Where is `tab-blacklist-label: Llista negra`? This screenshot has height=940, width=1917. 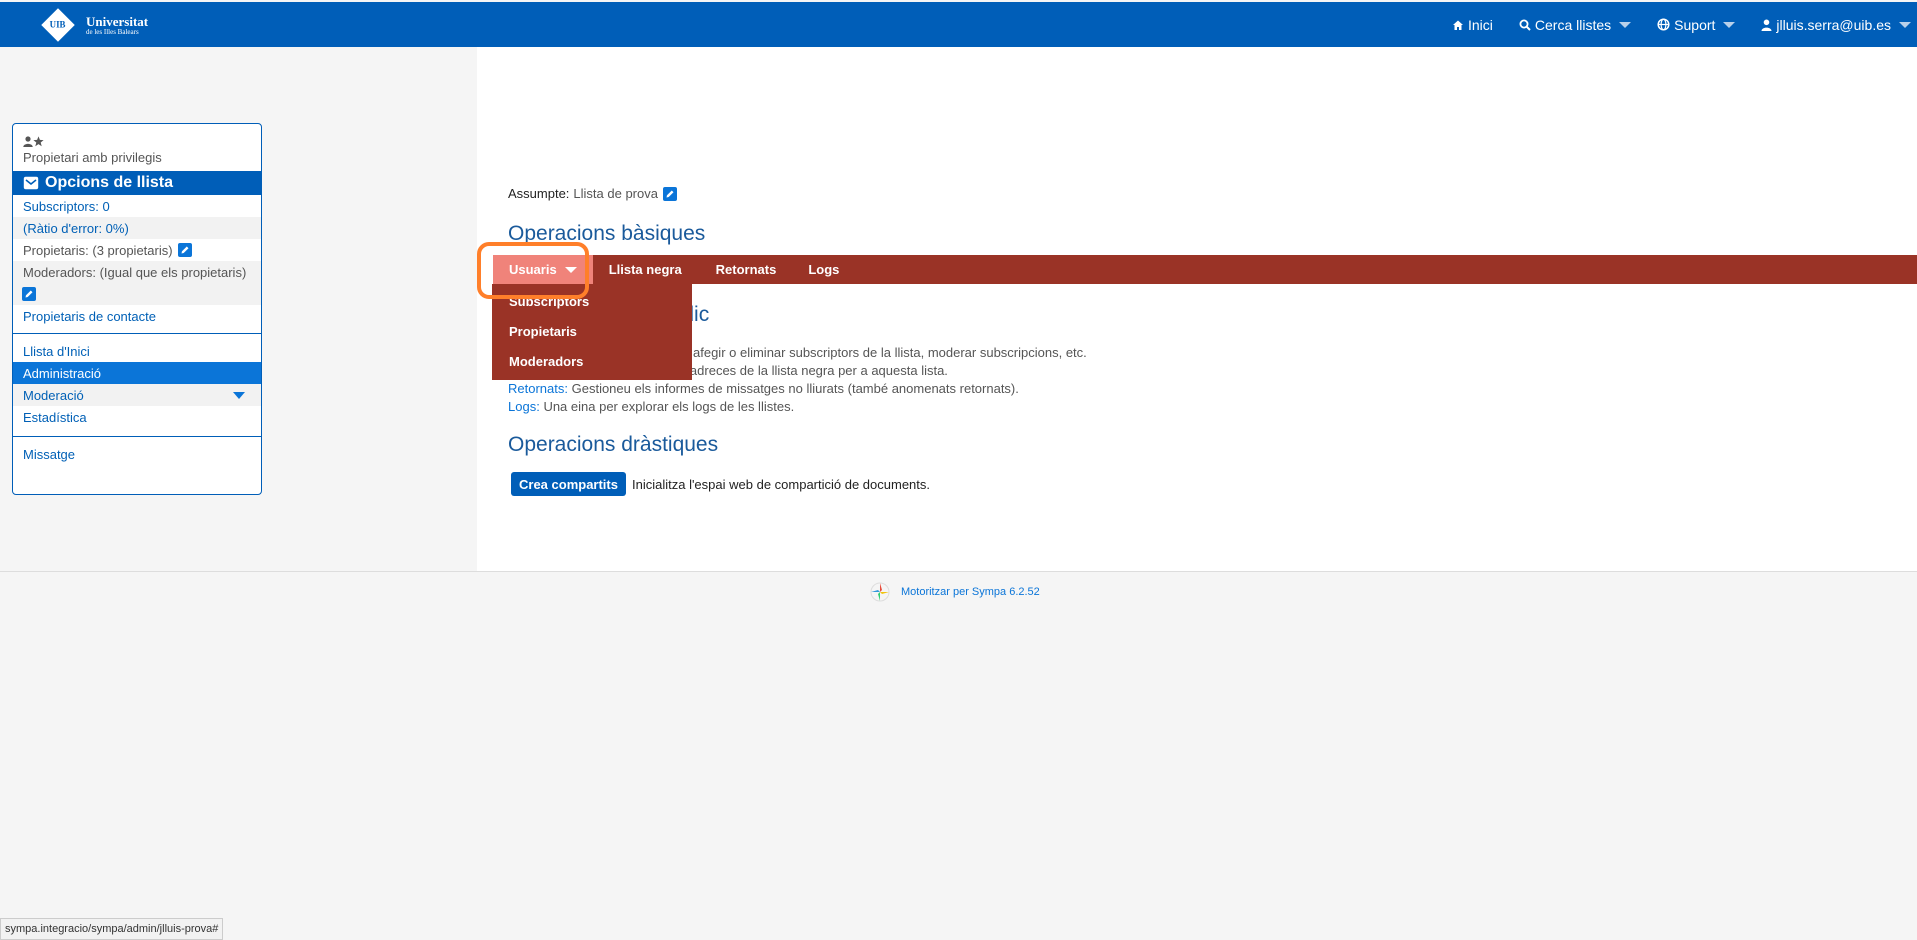 tab-blacklist-label: Llista negra is located at coordinates (645, 269).